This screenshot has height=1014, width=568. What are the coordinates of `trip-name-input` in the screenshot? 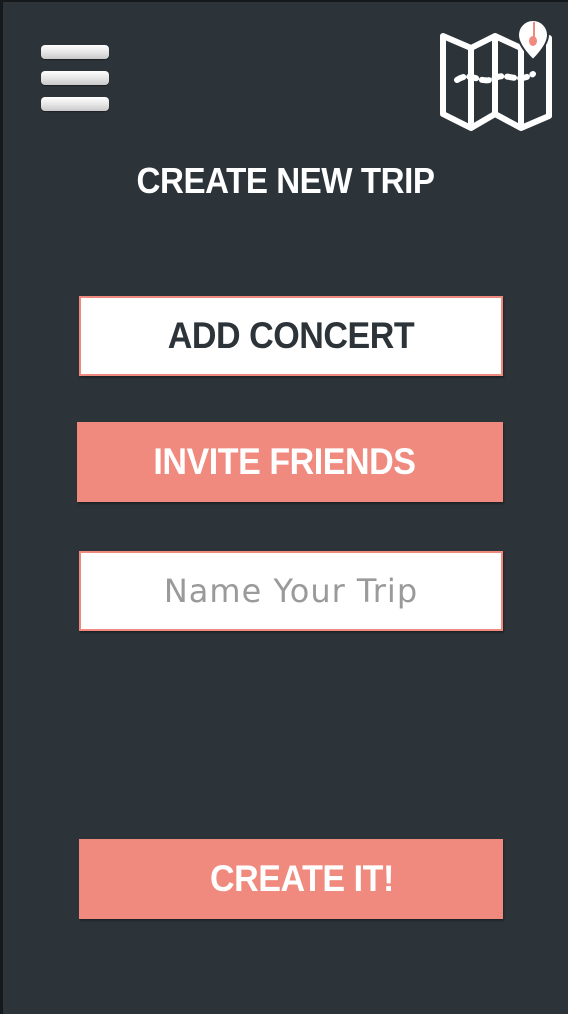 It's located at (291, 591).